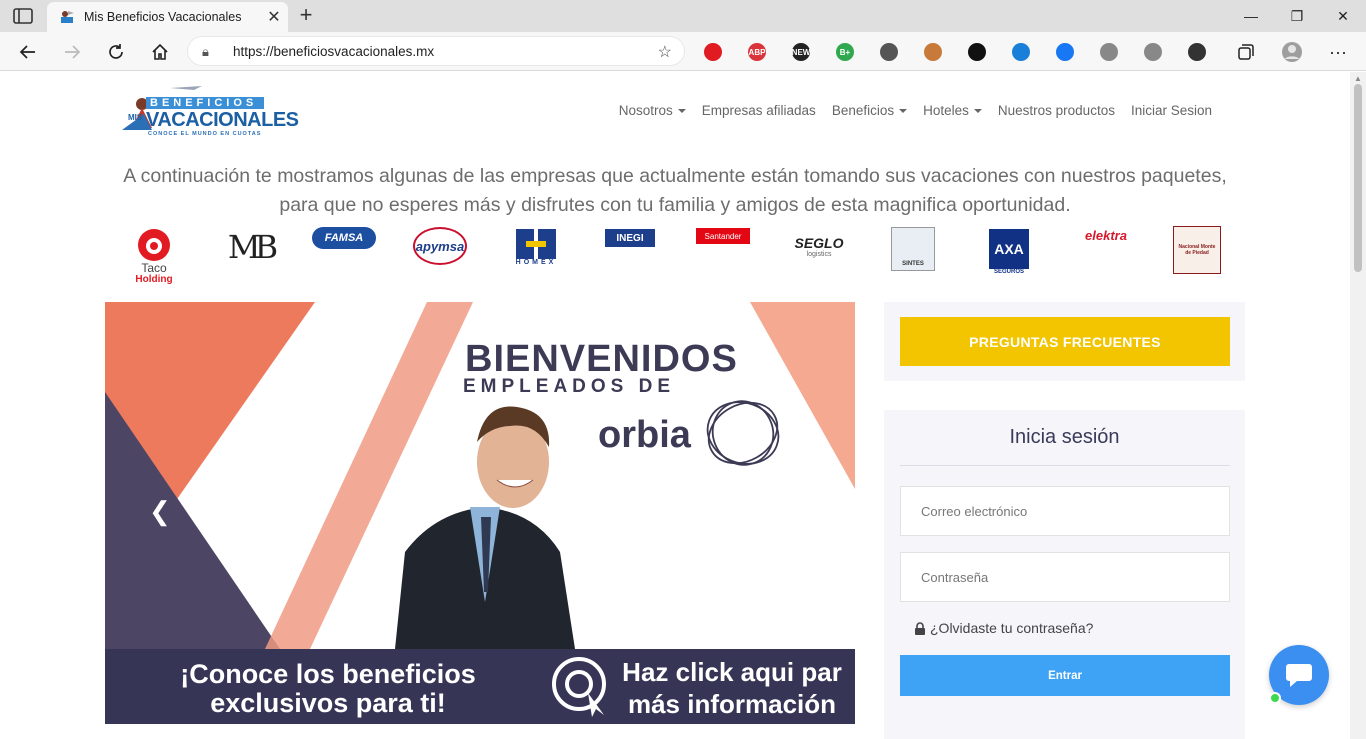  What do you see at coordinates (154, 279) in the screenshot?
I see `client-text: Holding` at bounding box center [154, 279].